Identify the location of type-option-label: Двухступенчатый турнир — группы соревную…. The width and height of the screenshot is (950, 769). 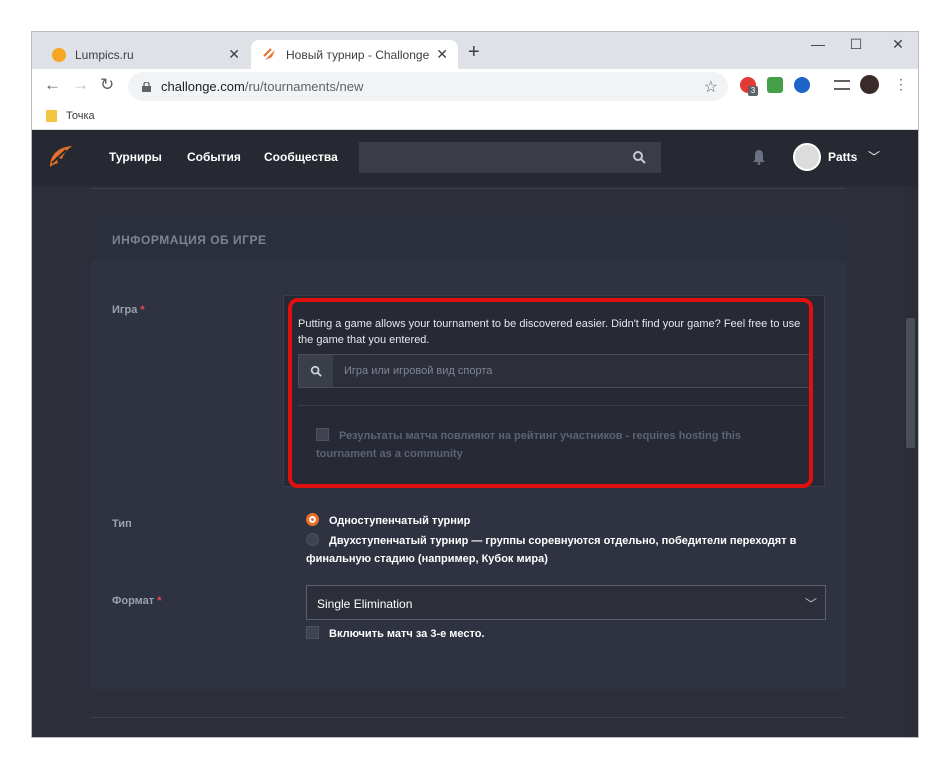
(551, 550).